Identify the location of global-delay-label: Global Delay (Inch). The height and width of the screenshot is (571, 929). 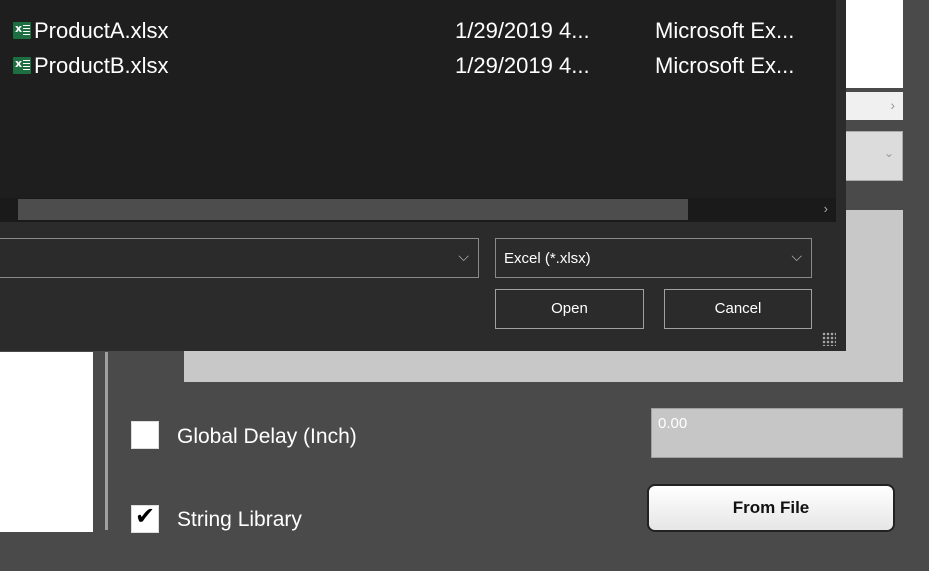
(267, 436).